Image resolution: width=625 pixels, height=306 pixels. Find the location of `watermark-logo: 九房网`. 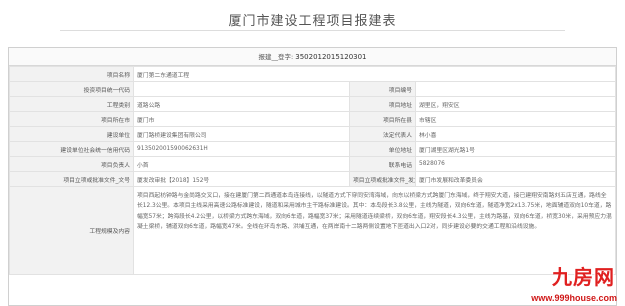

watermark-logo: 九房网 is located at coordinates (583, 277).